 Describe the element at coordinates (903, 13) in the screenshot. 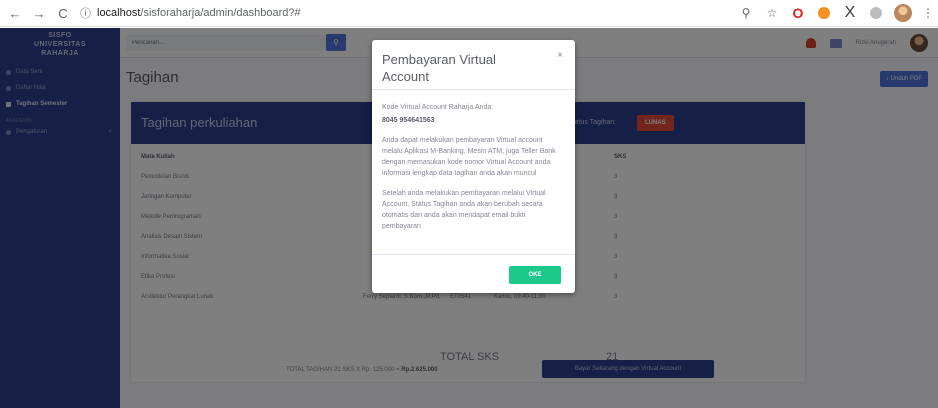

I see `profile-avatar` at that location.